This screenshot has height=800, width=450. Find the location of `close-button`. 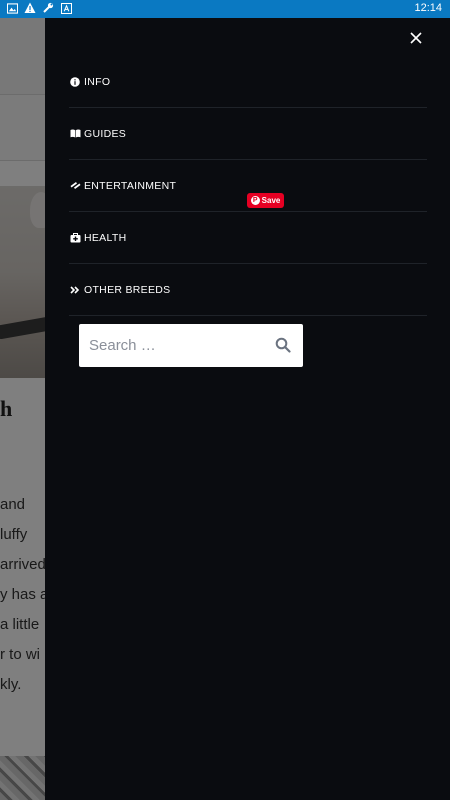

close-button is located at coordinates (416, 38).